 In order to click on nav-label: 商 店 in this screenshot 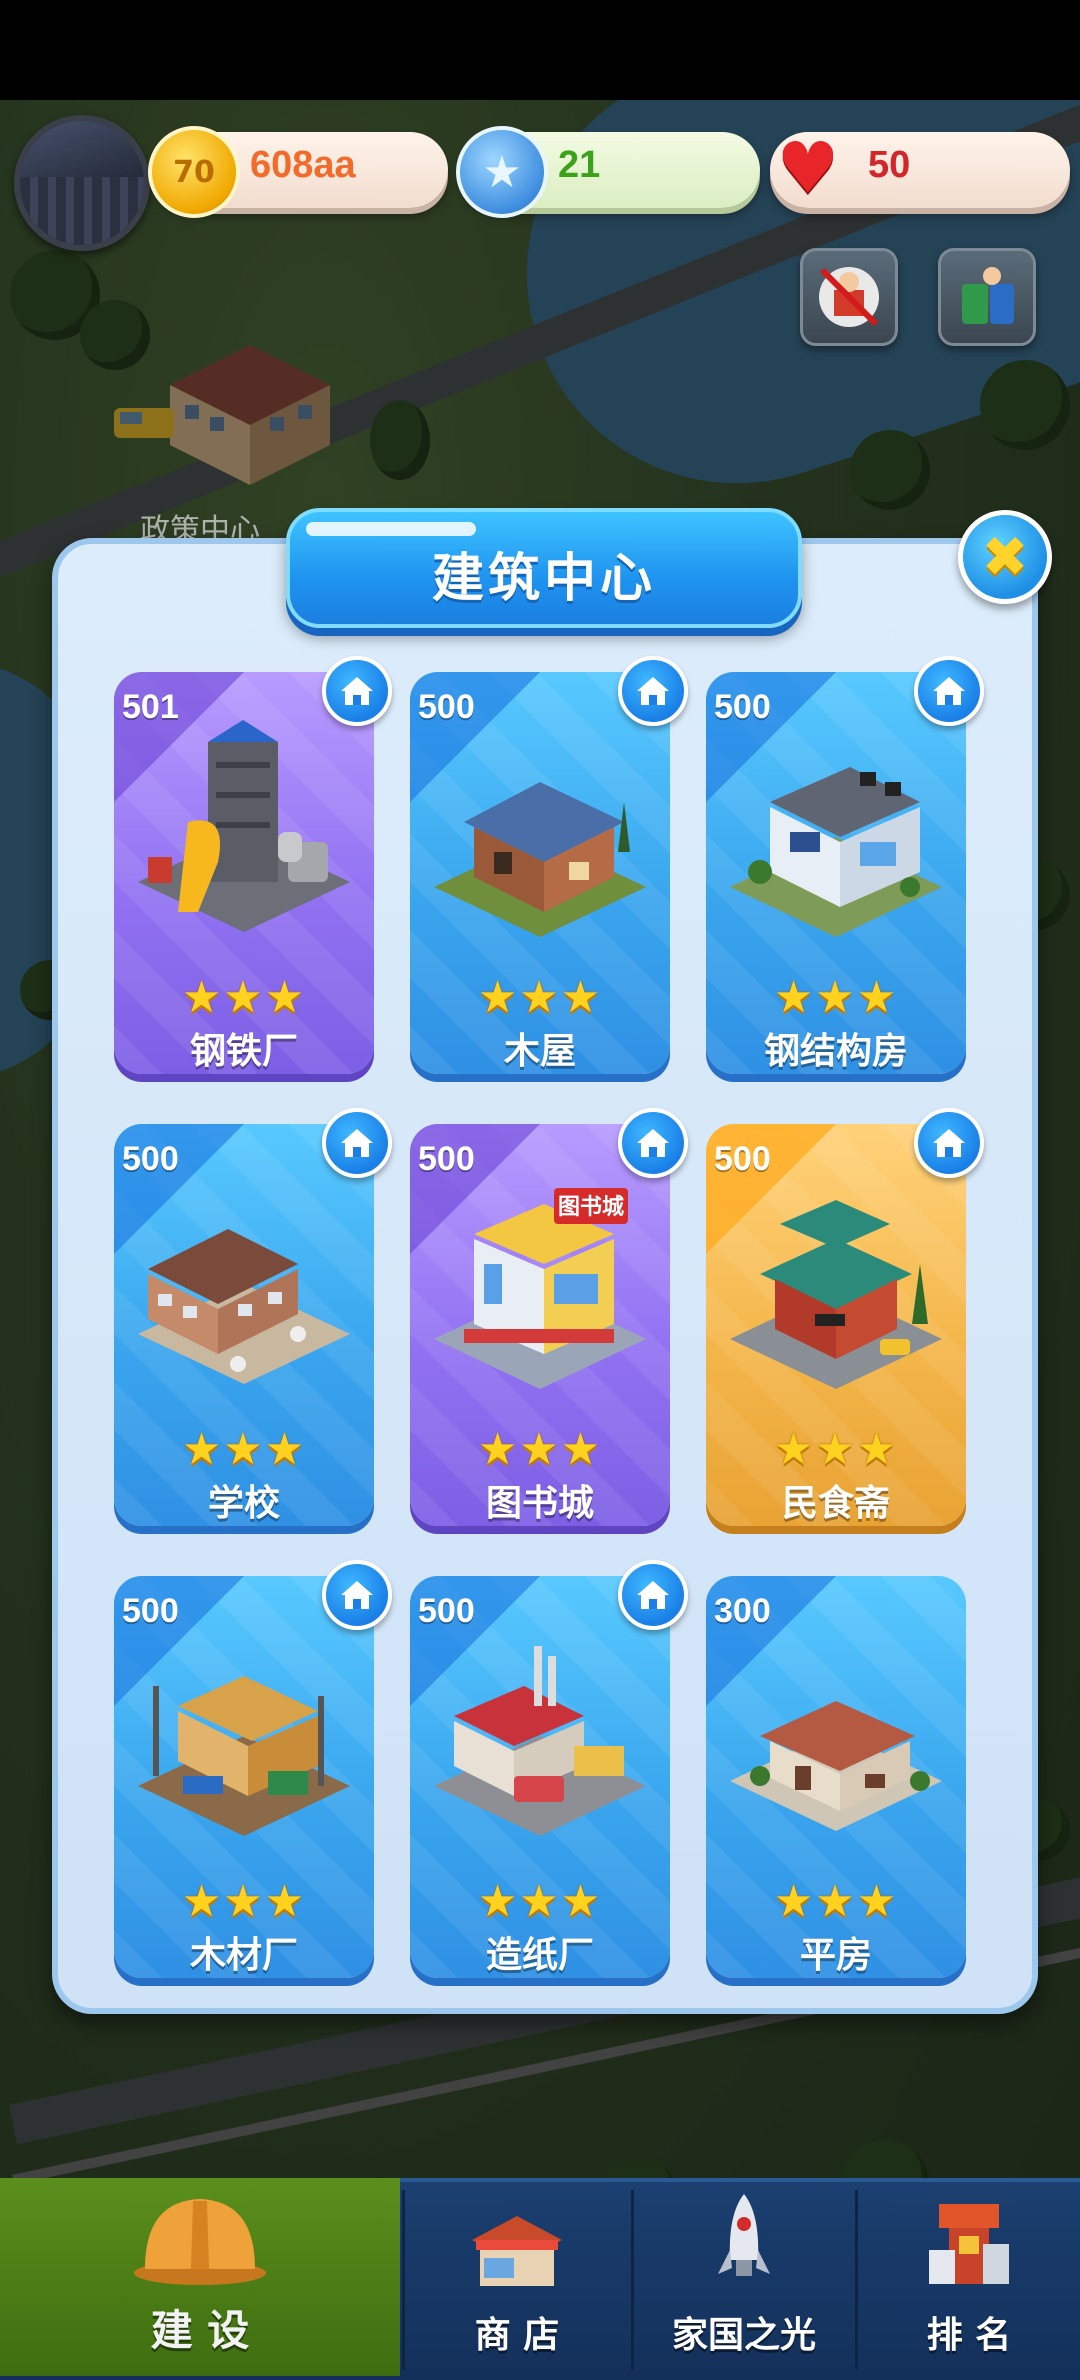, I will do `click(517, 2335)`.